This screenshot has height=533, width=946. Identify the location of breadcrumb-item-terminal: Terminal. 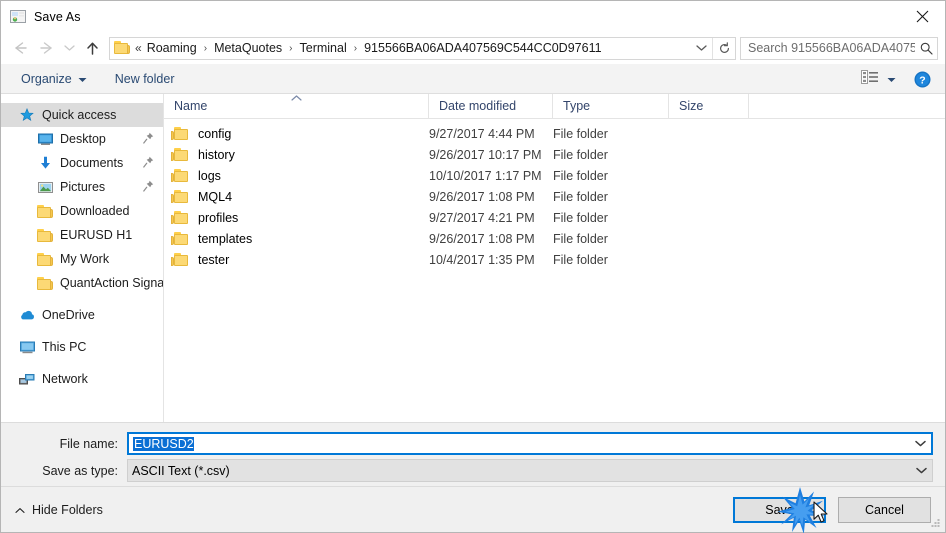
(323, 48).